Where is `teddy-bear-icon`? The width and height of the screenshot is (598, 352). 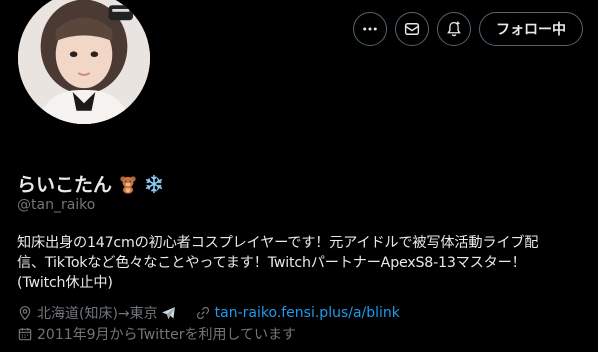 teddy-bear-icon is located at coordinates (128, 184).